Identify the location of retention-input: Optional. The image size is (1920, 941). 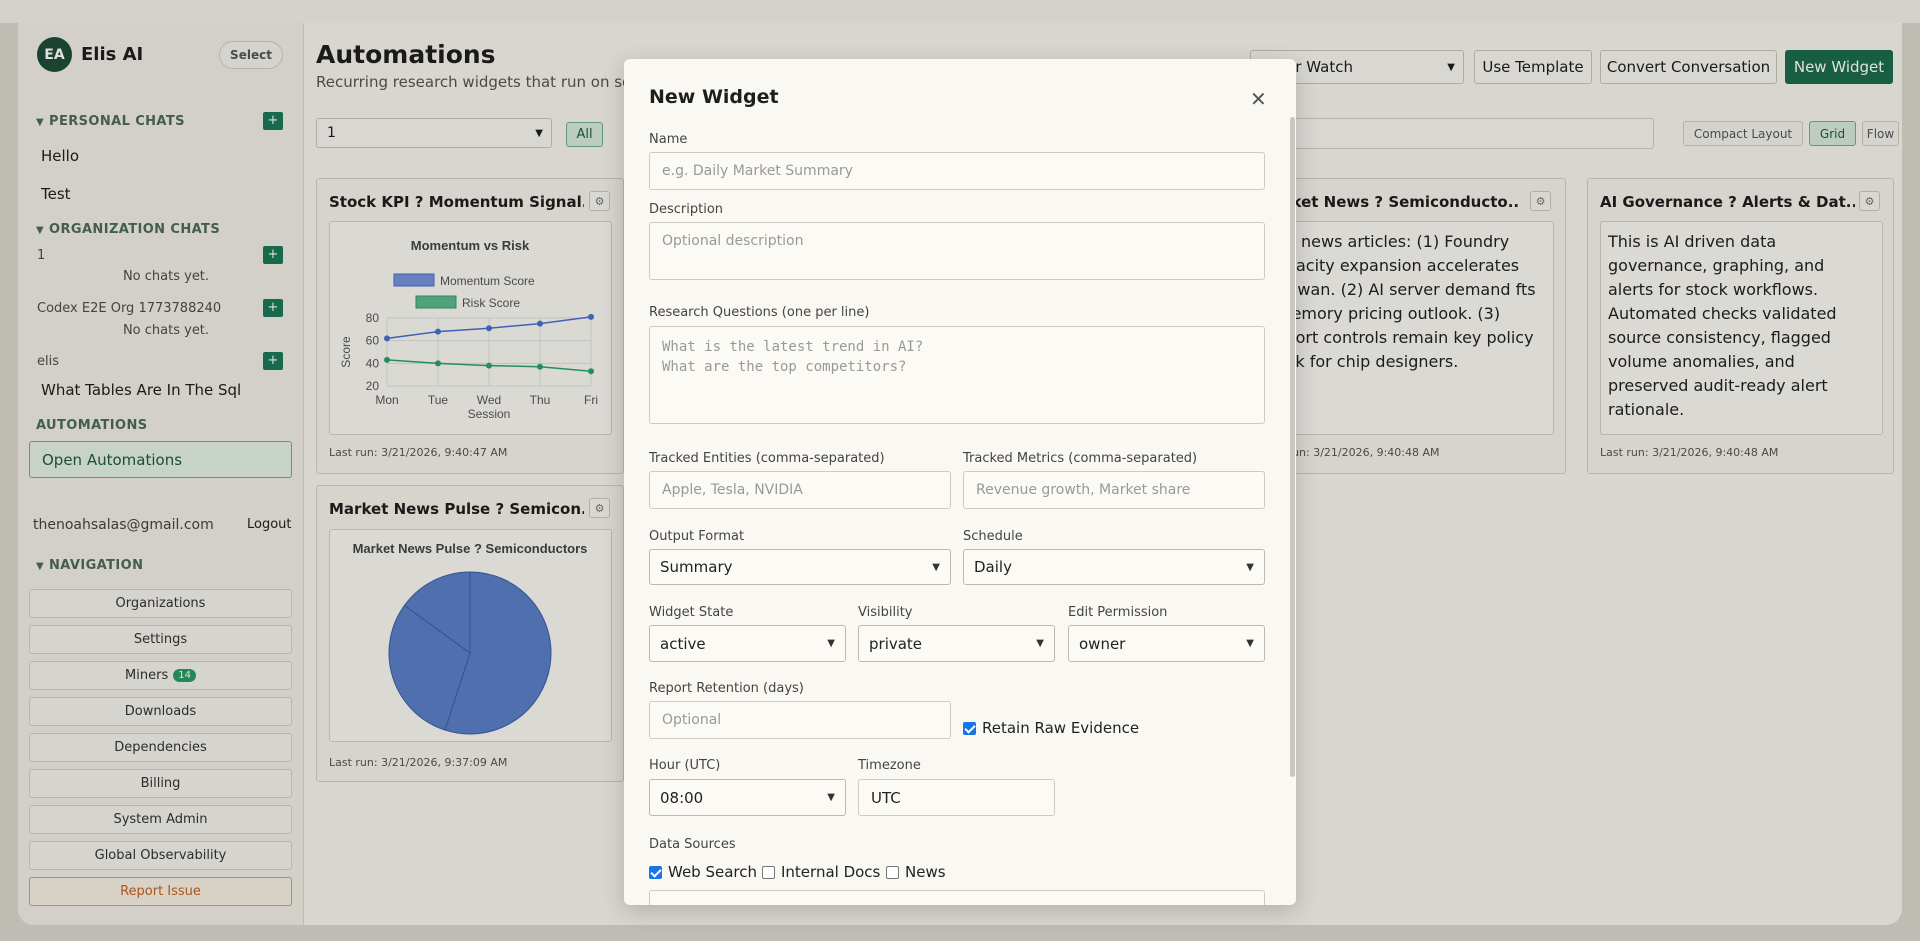
(800, 720).